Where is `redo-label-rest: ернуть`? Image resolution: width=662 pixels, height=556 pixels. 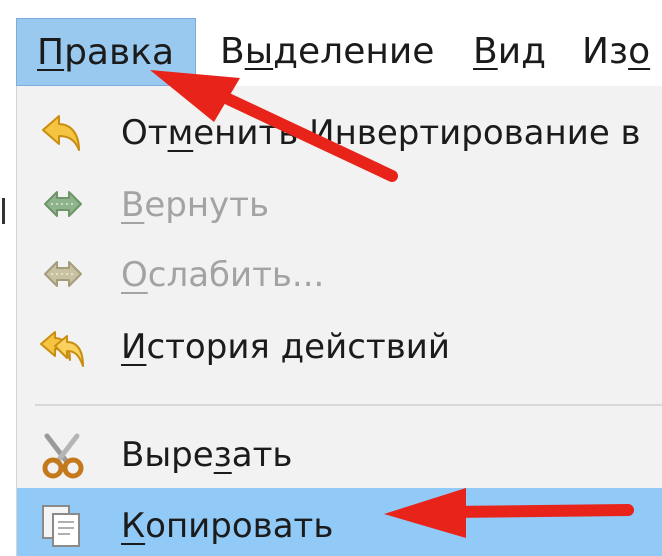 redo-label-rest: ернуть is located at coordinates (207, 205).